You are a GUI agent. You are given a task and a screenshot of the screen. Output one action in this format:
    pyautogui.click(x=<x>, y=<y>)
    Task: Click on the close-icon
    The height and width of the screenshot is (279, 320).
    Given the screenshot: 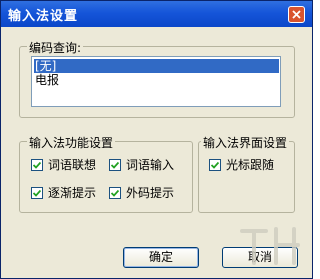 What is the action you would take?
    pyautogui.click(x=296, y=14)
    